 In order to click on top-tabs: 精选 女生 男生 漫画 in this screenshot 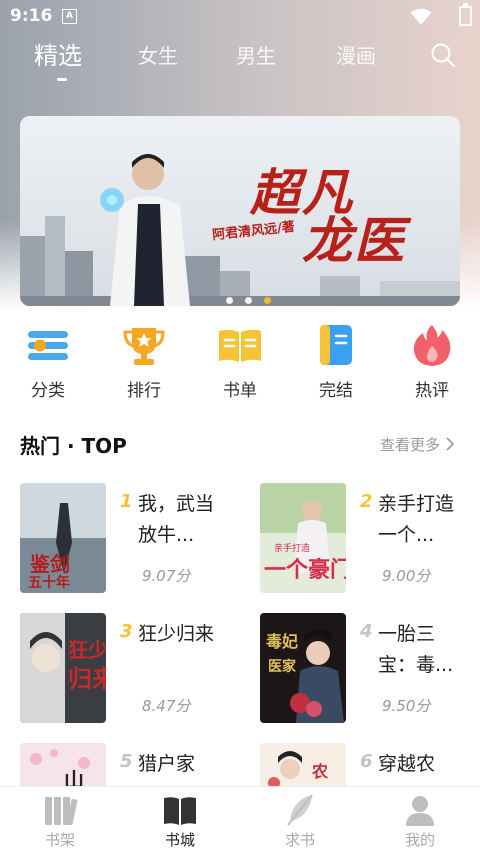, I will do `click(240, 58)`.